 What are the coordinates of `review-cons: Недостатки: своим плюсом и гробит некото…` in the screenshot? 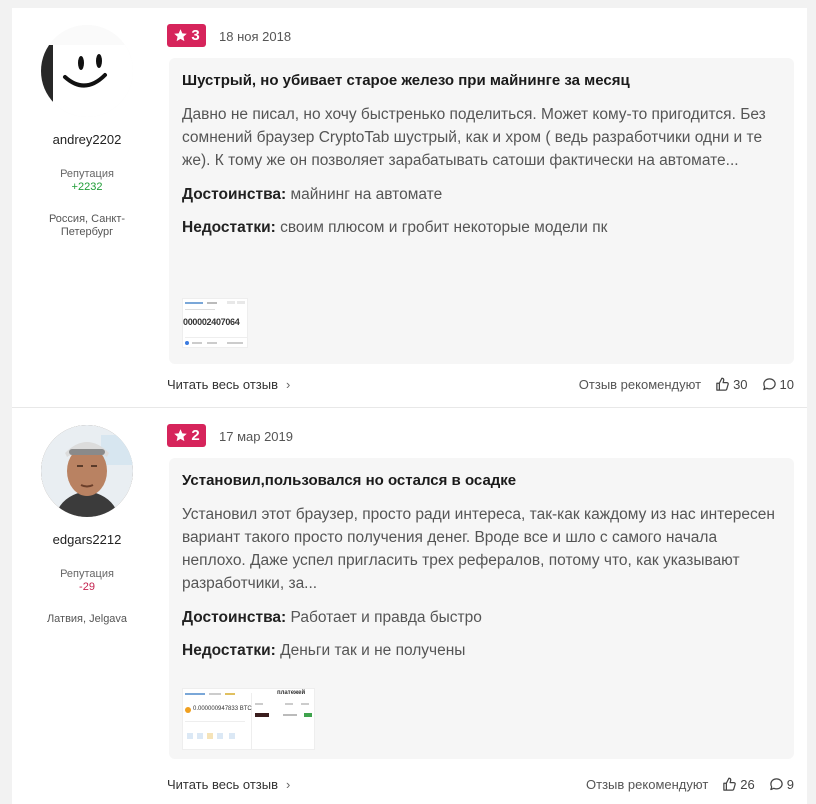 It's located at (481, 228).